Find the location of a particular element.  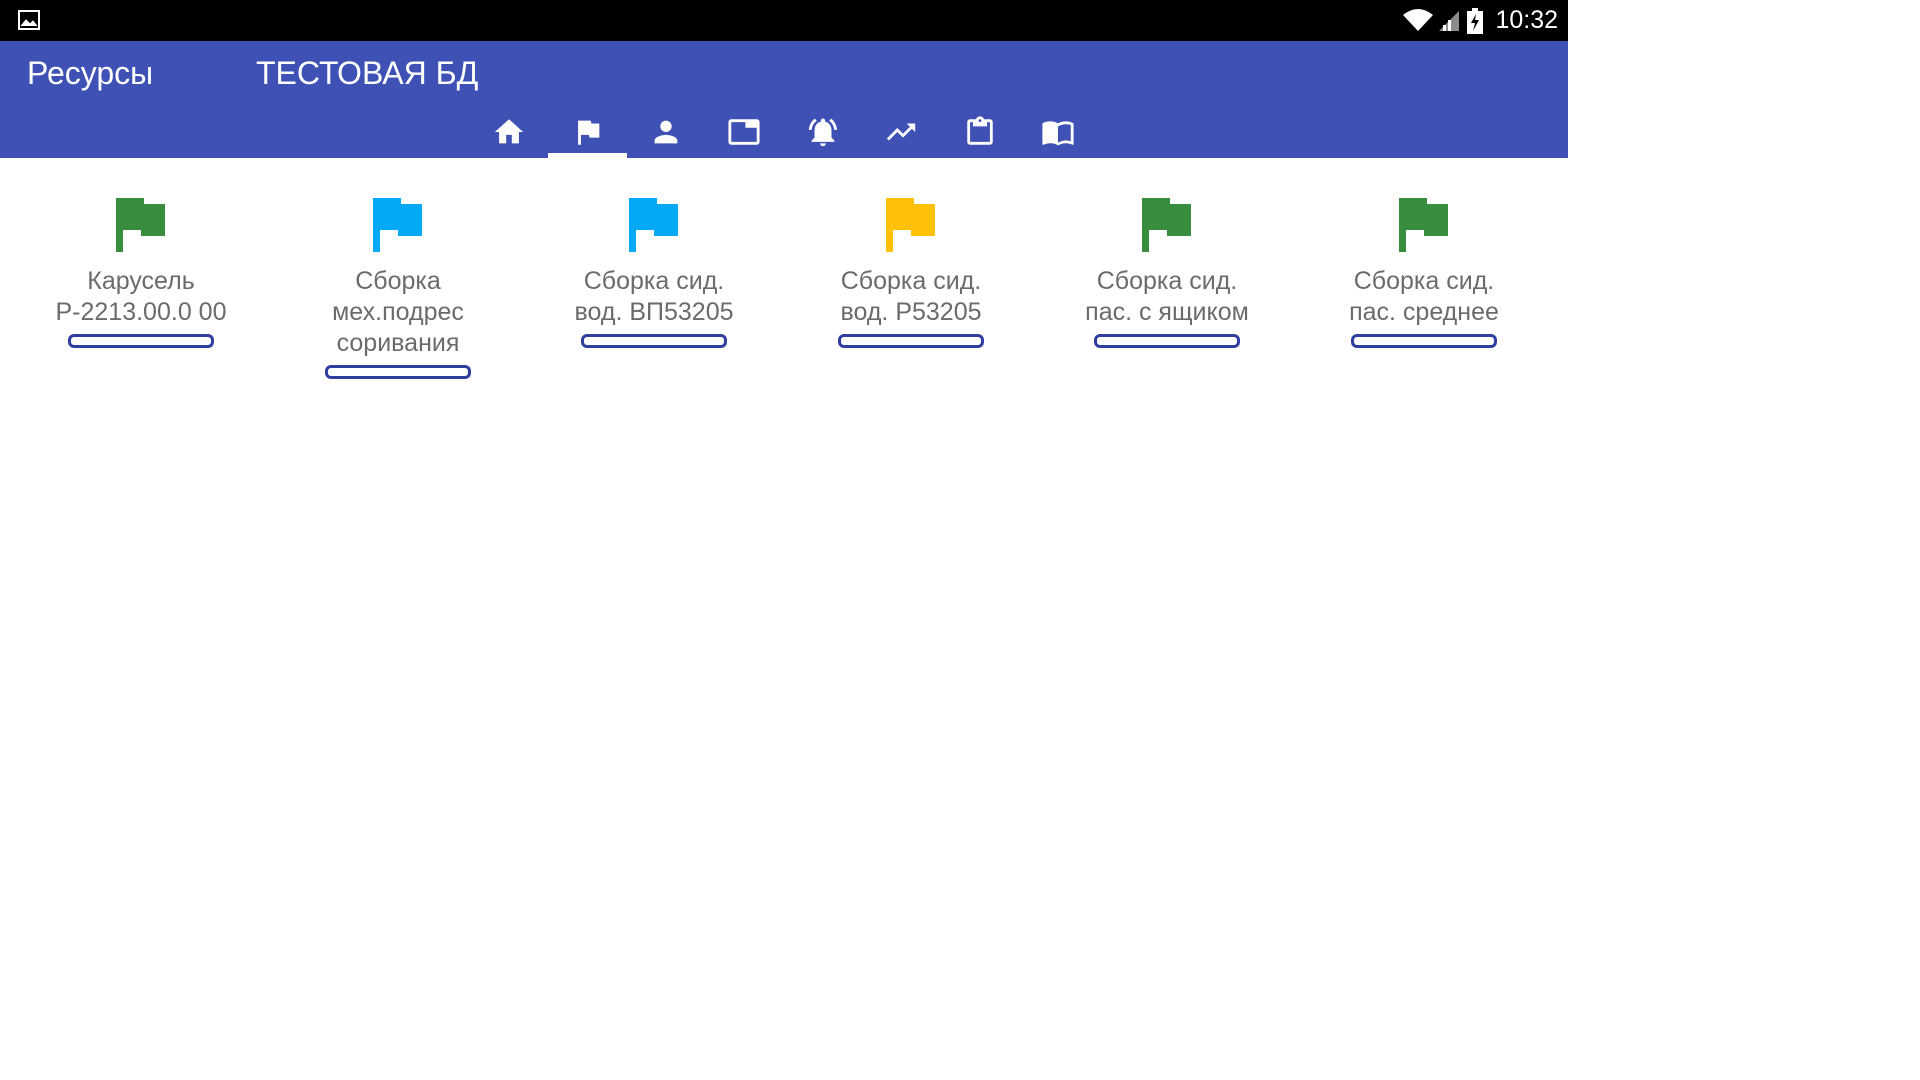

resource-item: Сборка сид. пас. с ящиком is located at coordinates (1167, 272).